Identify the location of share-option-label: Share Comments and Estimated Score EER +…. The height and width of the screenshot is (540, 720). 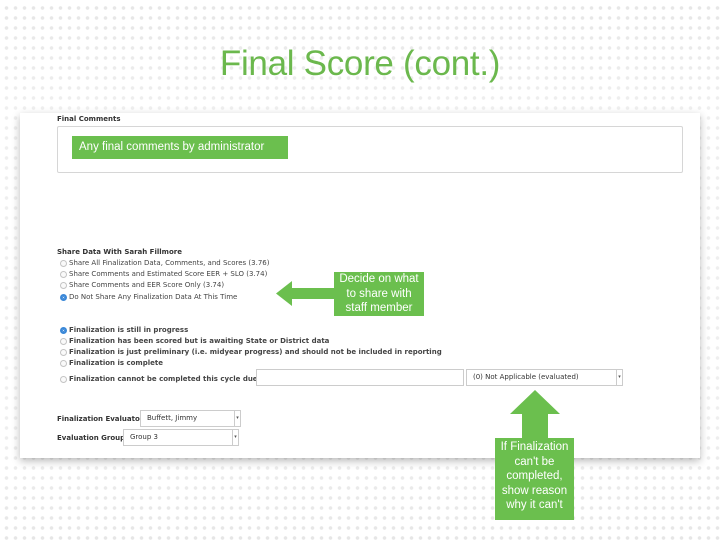
(168, 274).